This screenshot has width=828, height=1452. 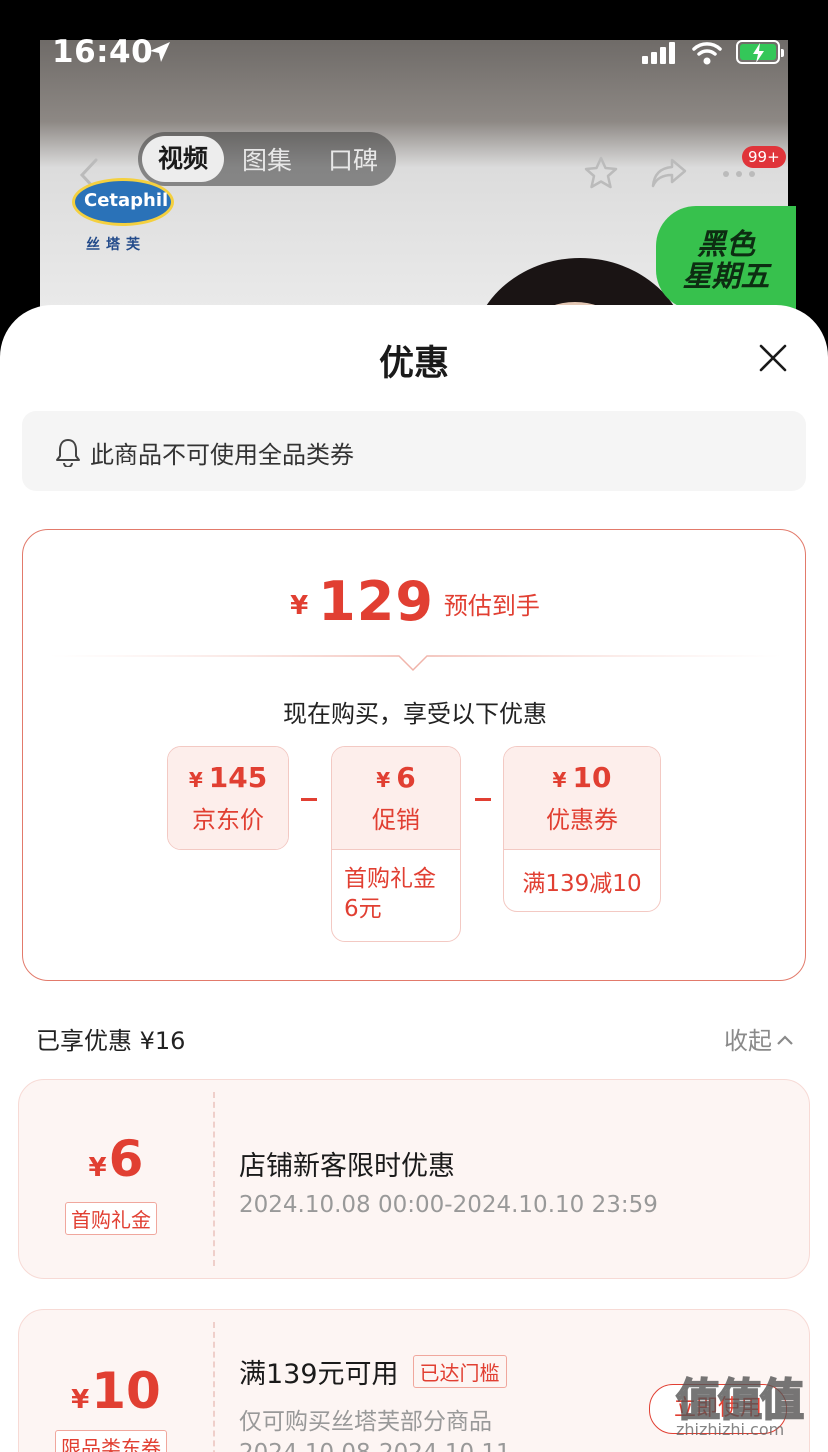 I want to click on price-item-jd: ¥145 京东价, so click(x=228, y=798).